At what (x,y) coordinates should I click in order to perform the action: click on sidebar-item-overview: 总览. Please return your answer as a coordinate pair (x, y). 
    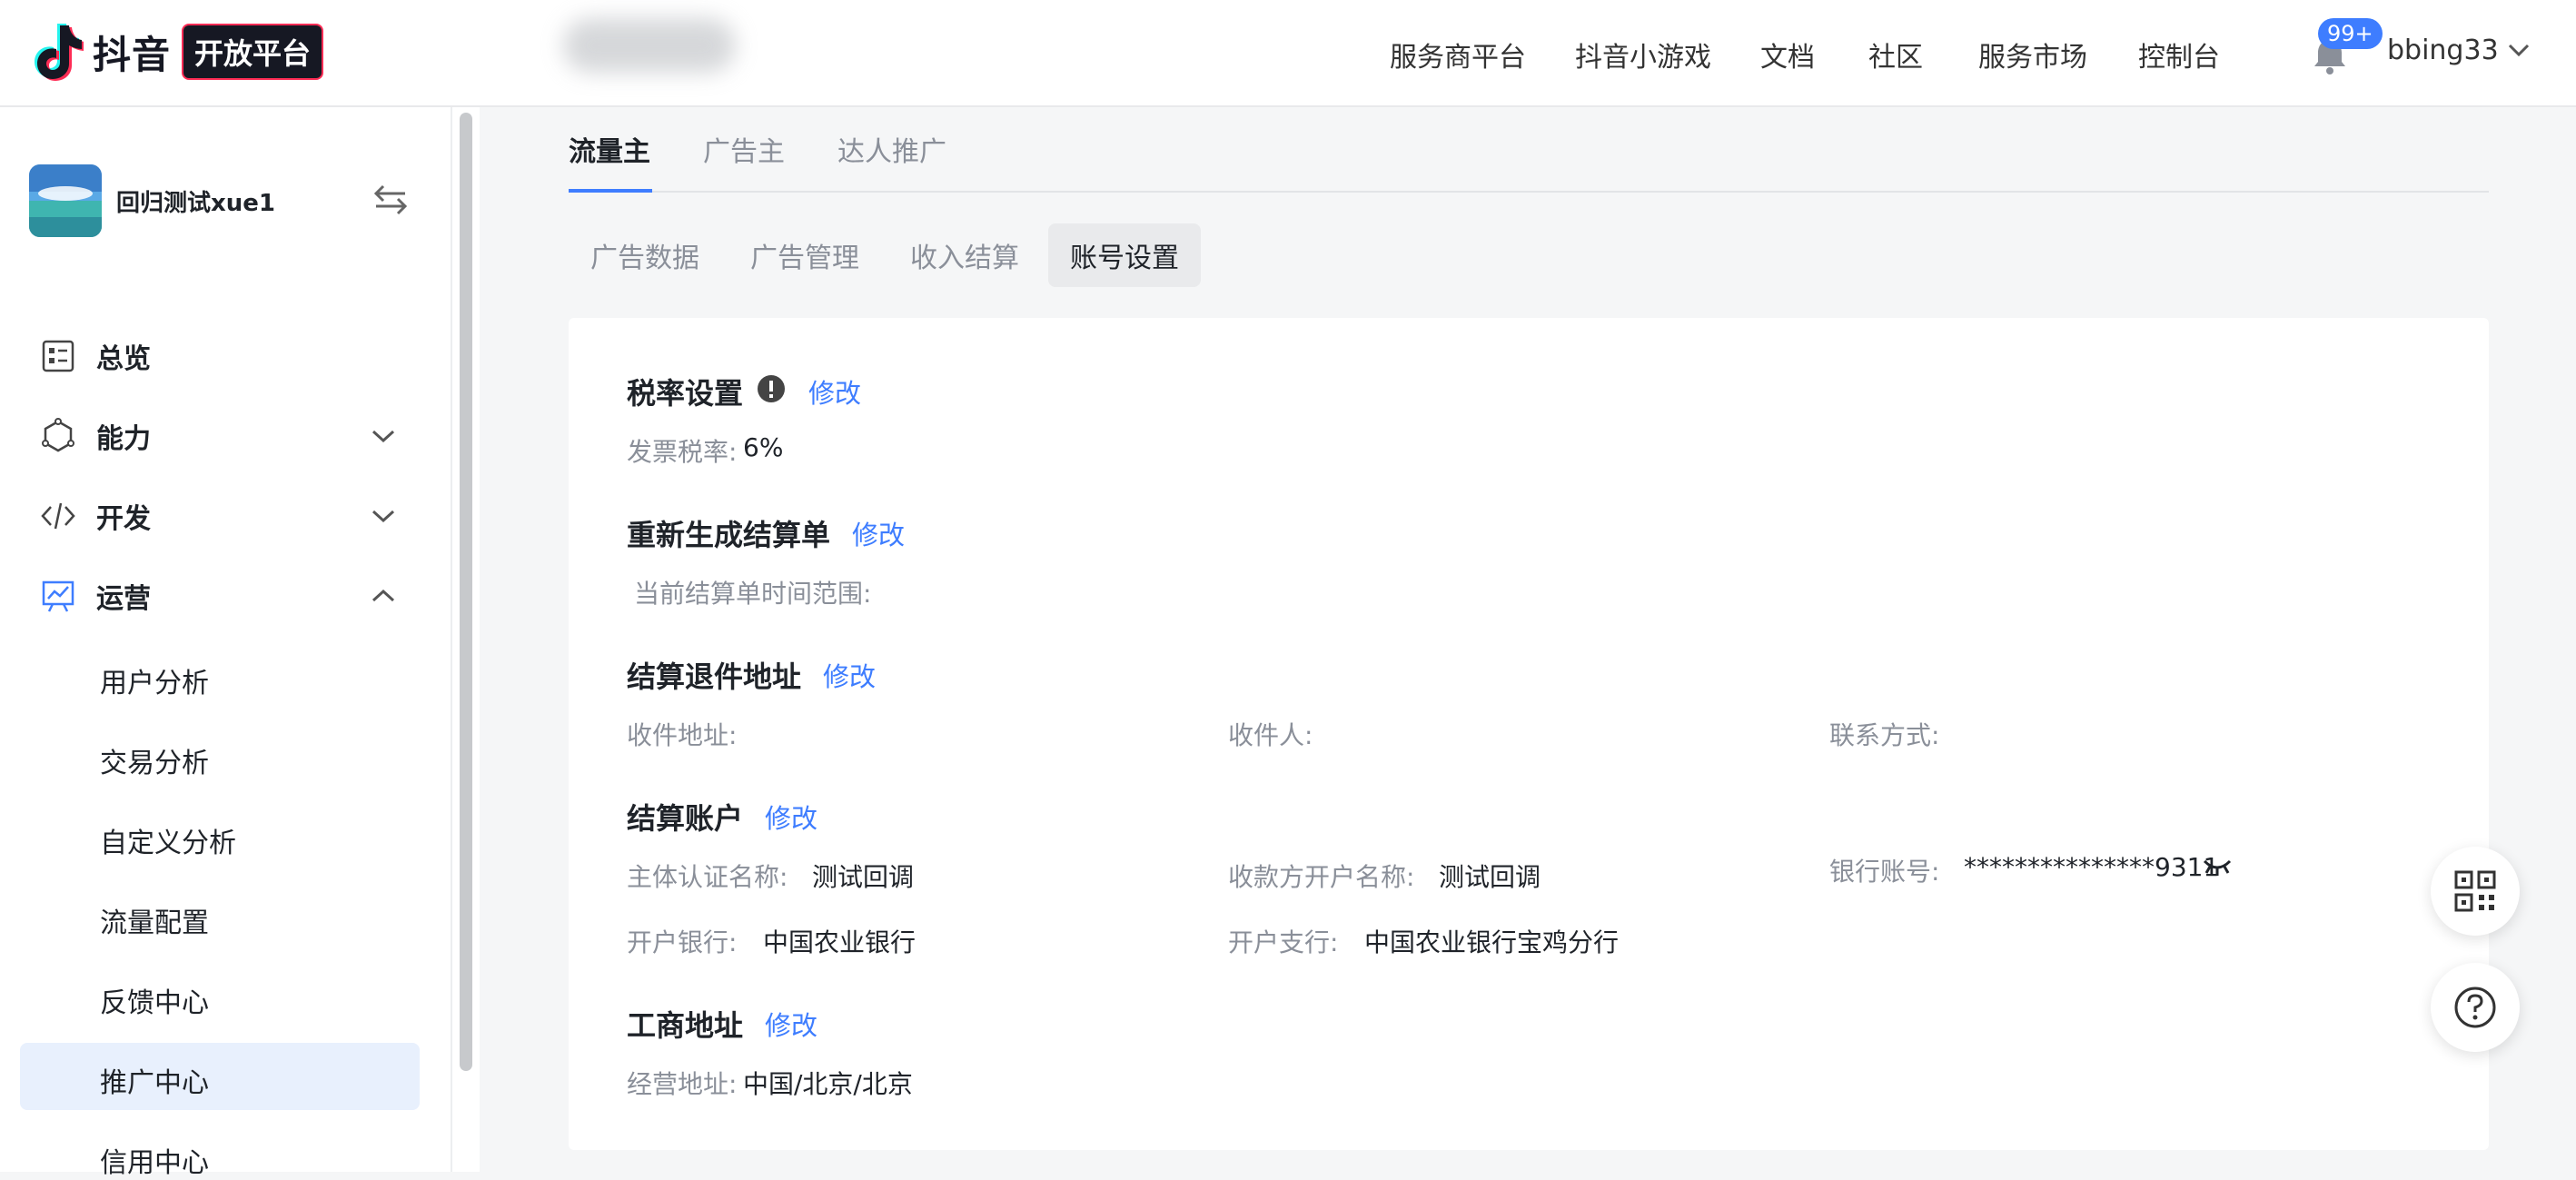
    Looking at the image, I should click on (230, 356).